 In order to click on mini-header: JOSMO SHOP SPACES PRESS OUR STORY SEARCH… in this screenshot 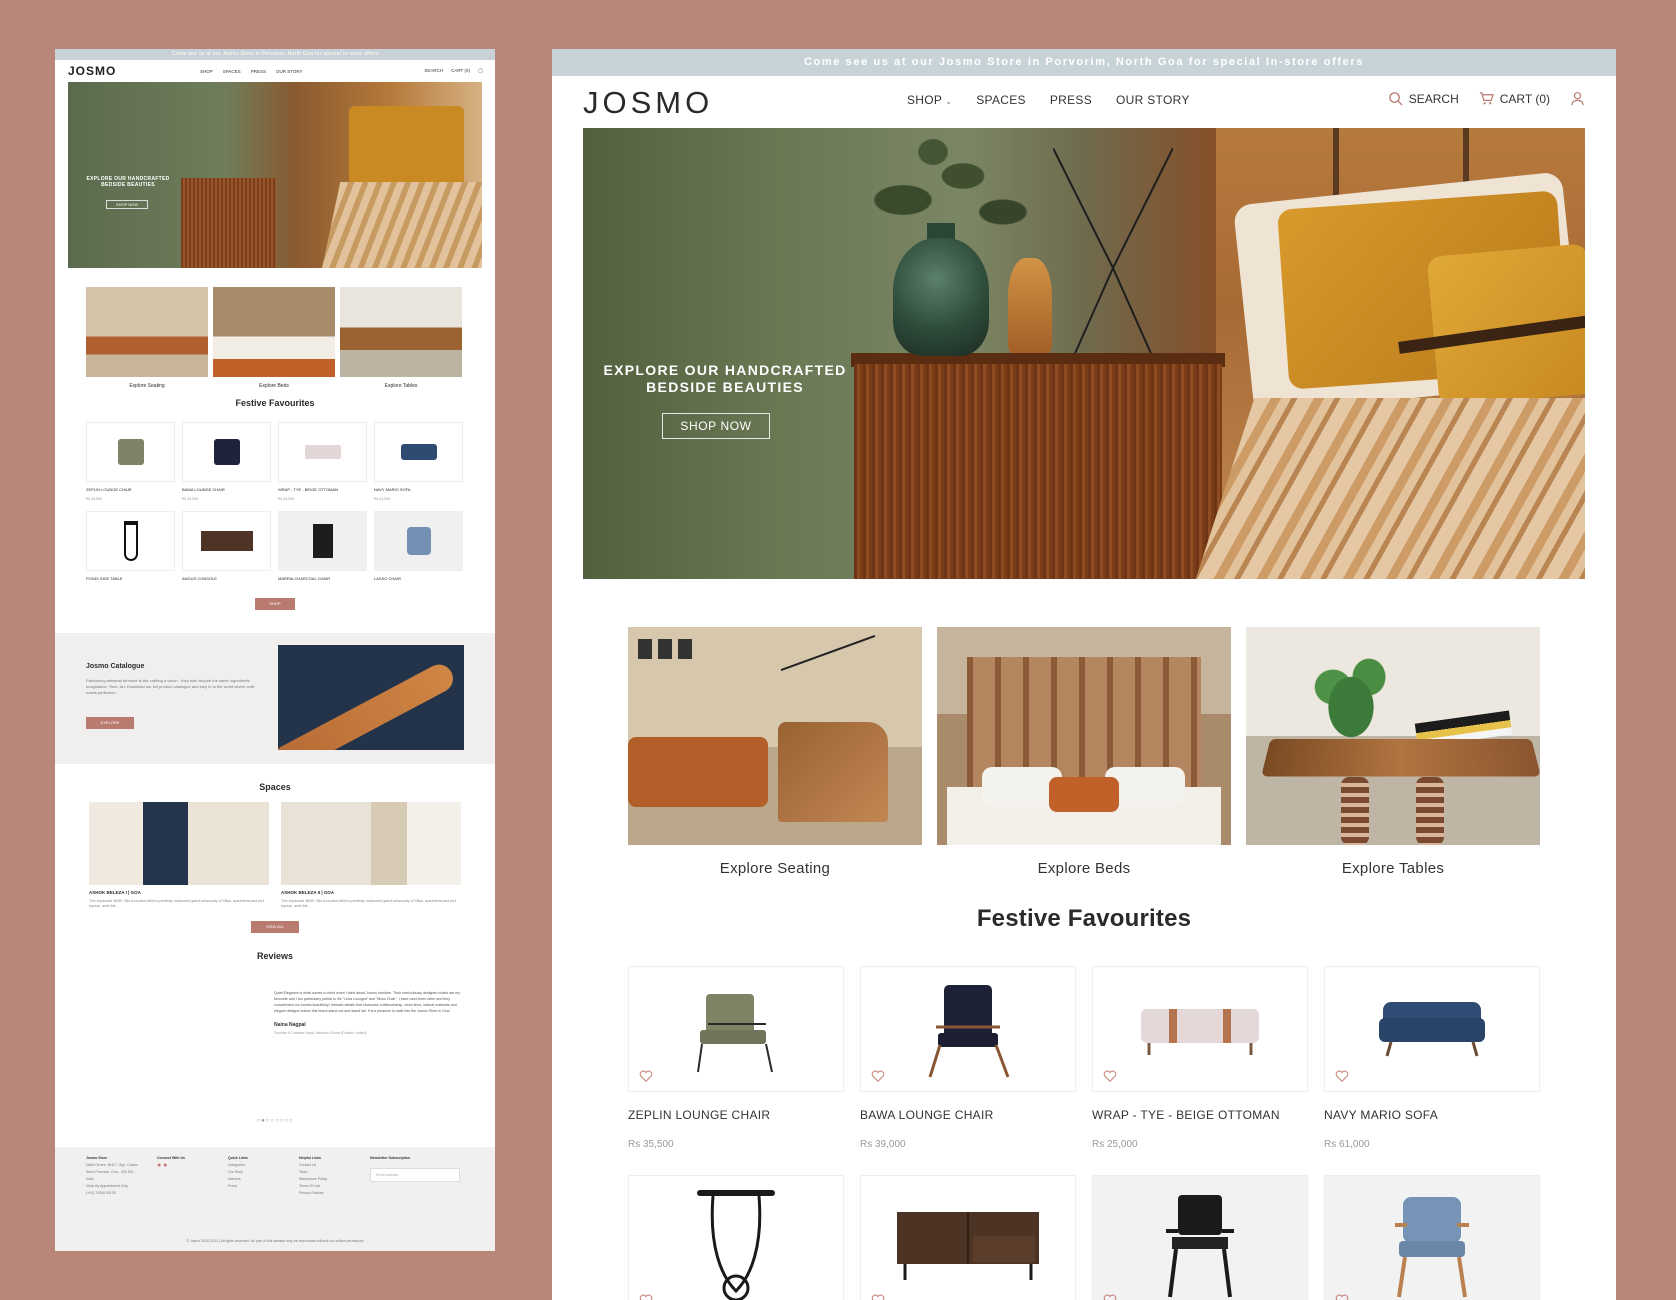, I will do `click(275, 71)`.